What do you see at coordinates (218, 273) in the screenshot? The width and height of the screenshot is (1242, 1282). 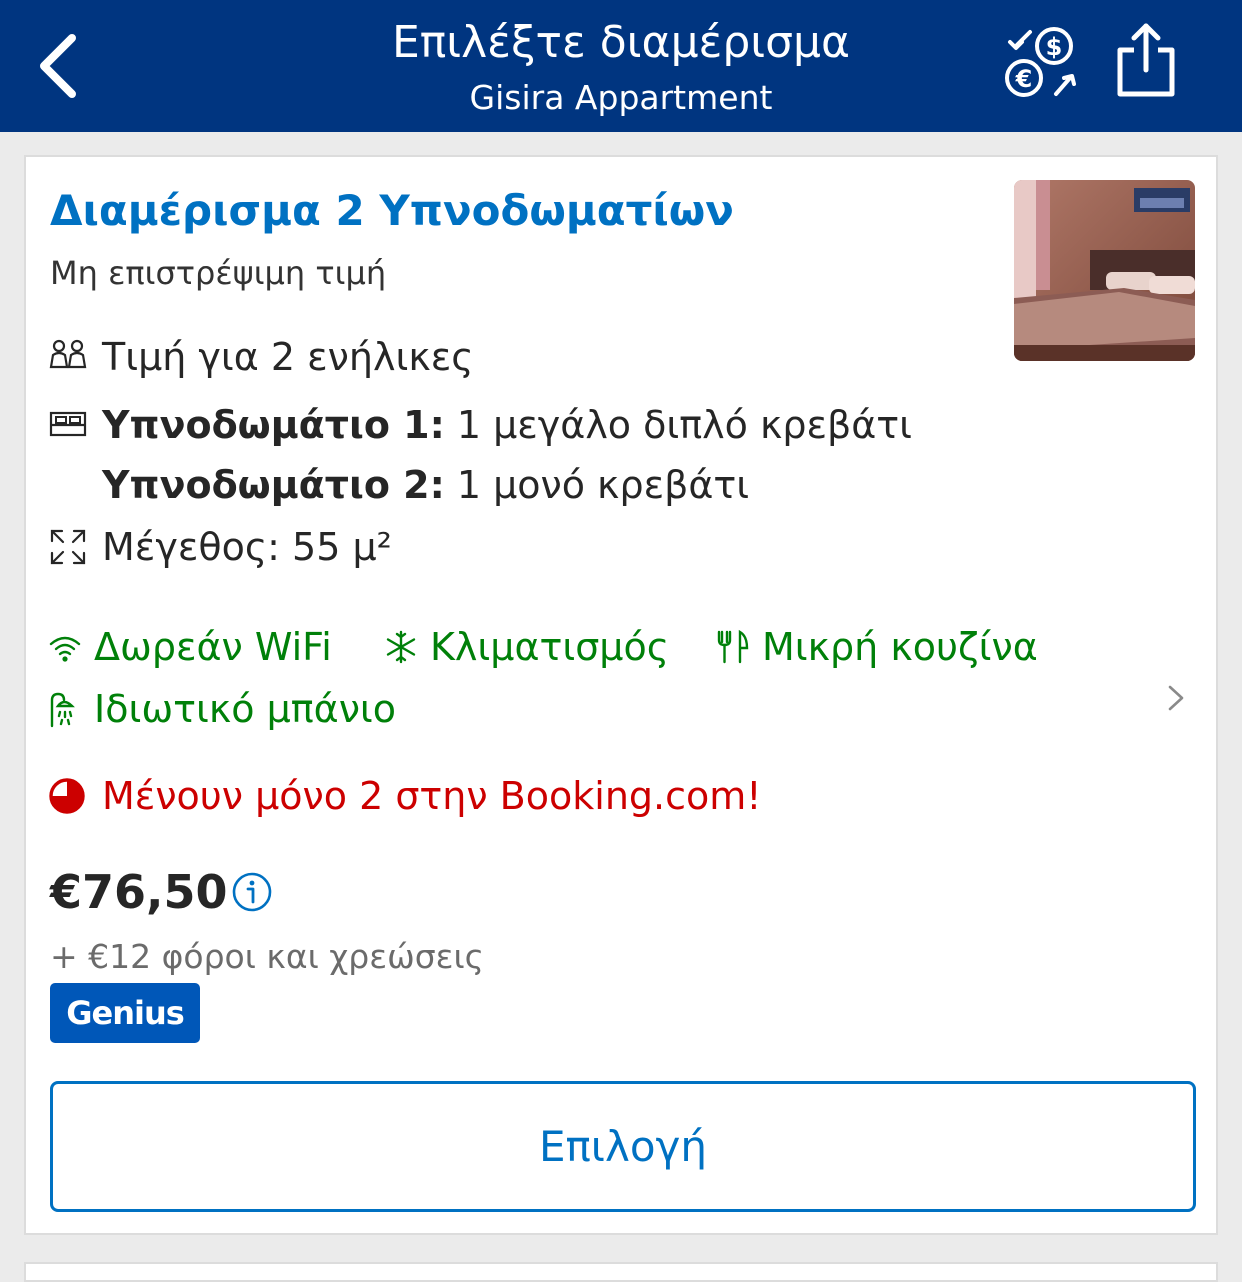 I see `cancellation-policy: Μη επιστρέψιμη τιμή` at bounding box center [218, 273].